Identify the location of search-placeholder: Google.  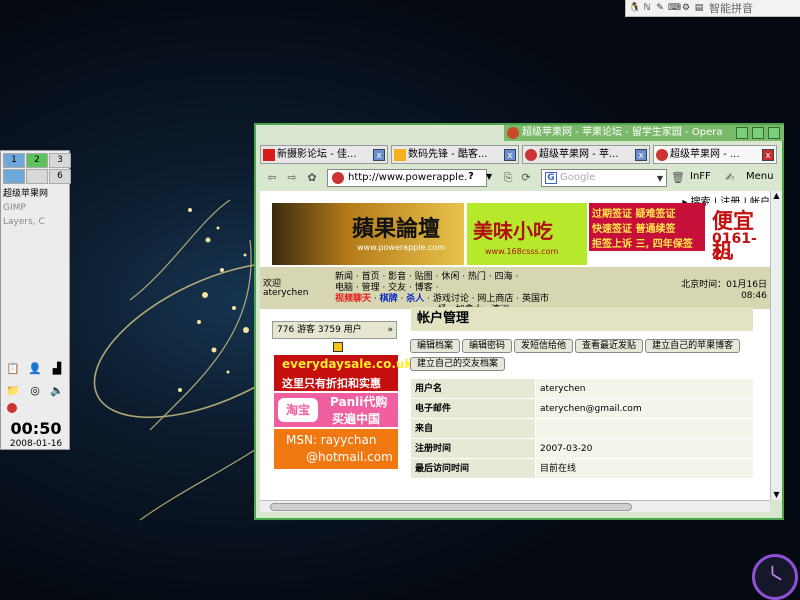
(578, 177).